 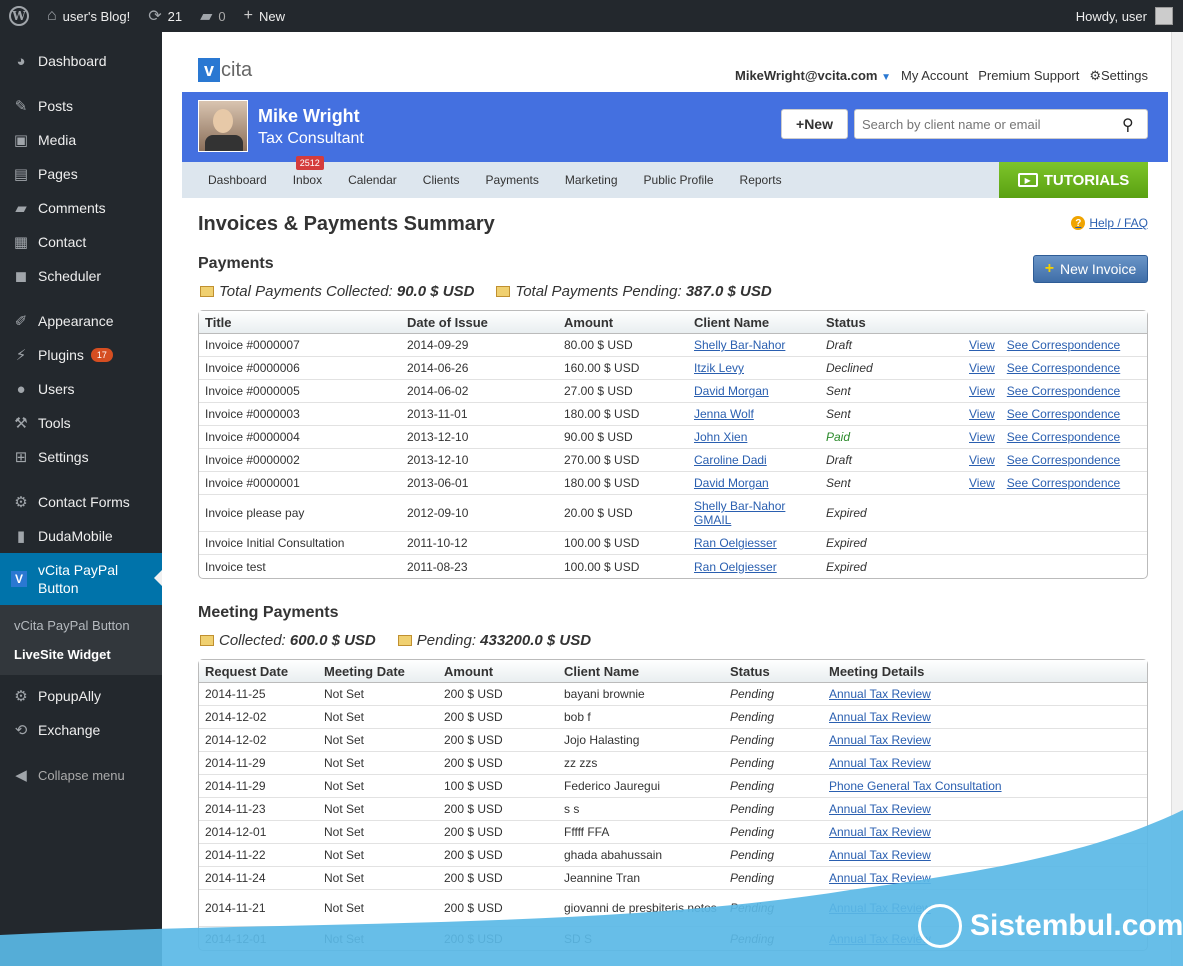 I want to click on new-content-link: + New, so click(x=264, y=16).